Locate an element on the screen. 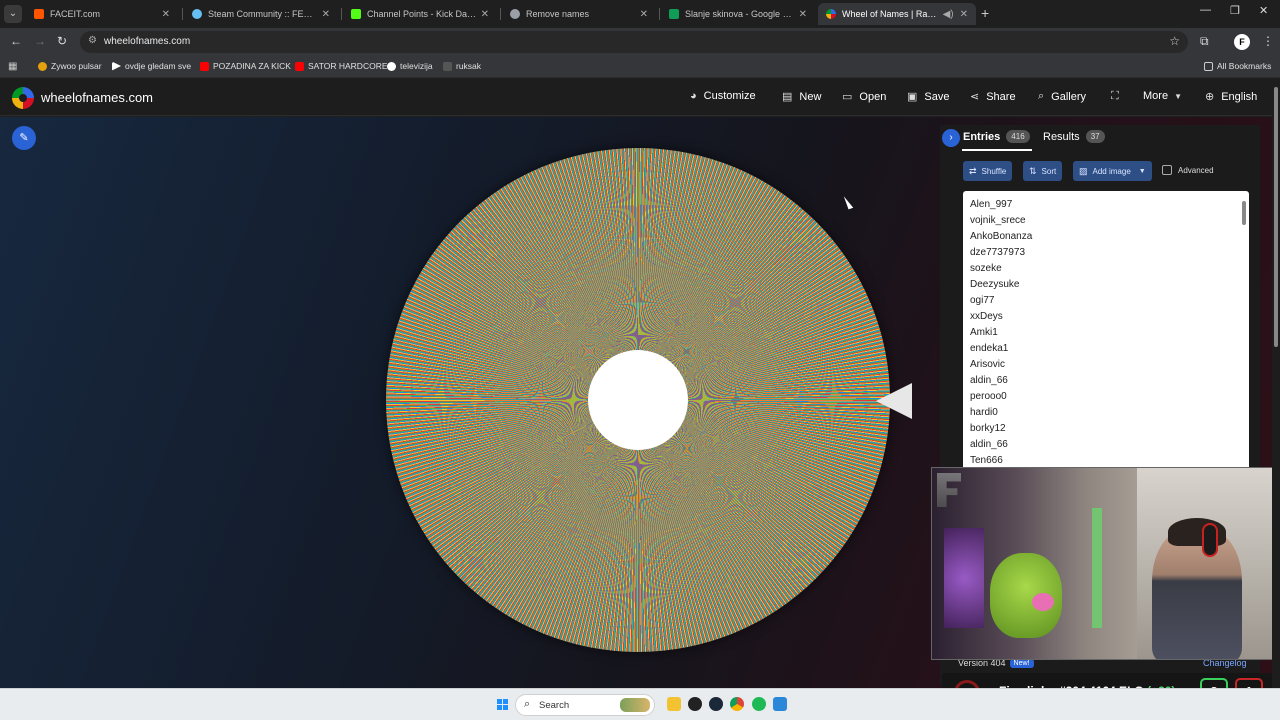  extensions-icon: ⧉ is located at coordinates (1204, 41).